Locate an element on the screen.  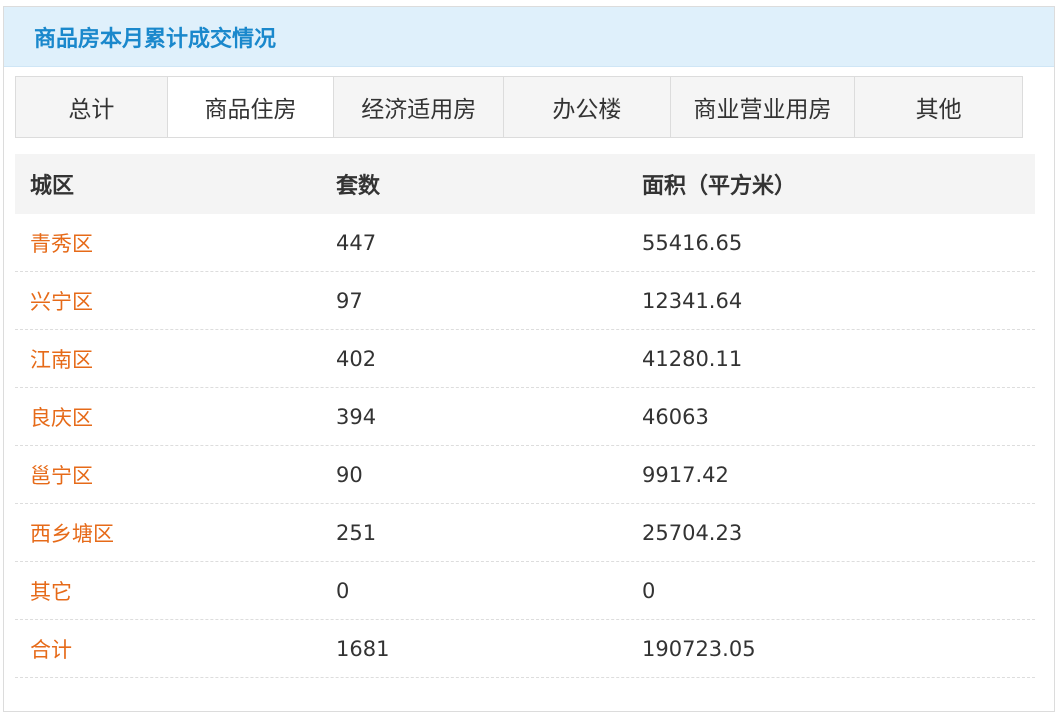
table-row: 其它 0 0 is located at coordinates (525, 591).